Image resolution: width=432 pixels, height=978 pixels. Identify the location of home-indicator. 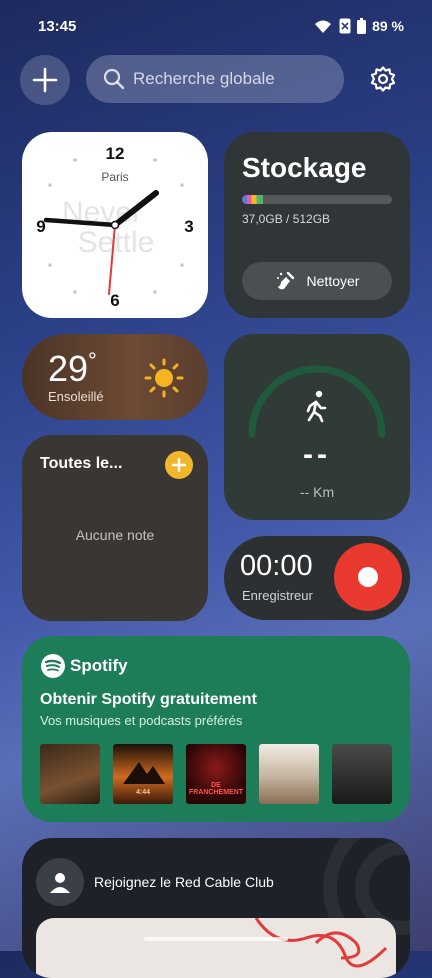
(216, 939).